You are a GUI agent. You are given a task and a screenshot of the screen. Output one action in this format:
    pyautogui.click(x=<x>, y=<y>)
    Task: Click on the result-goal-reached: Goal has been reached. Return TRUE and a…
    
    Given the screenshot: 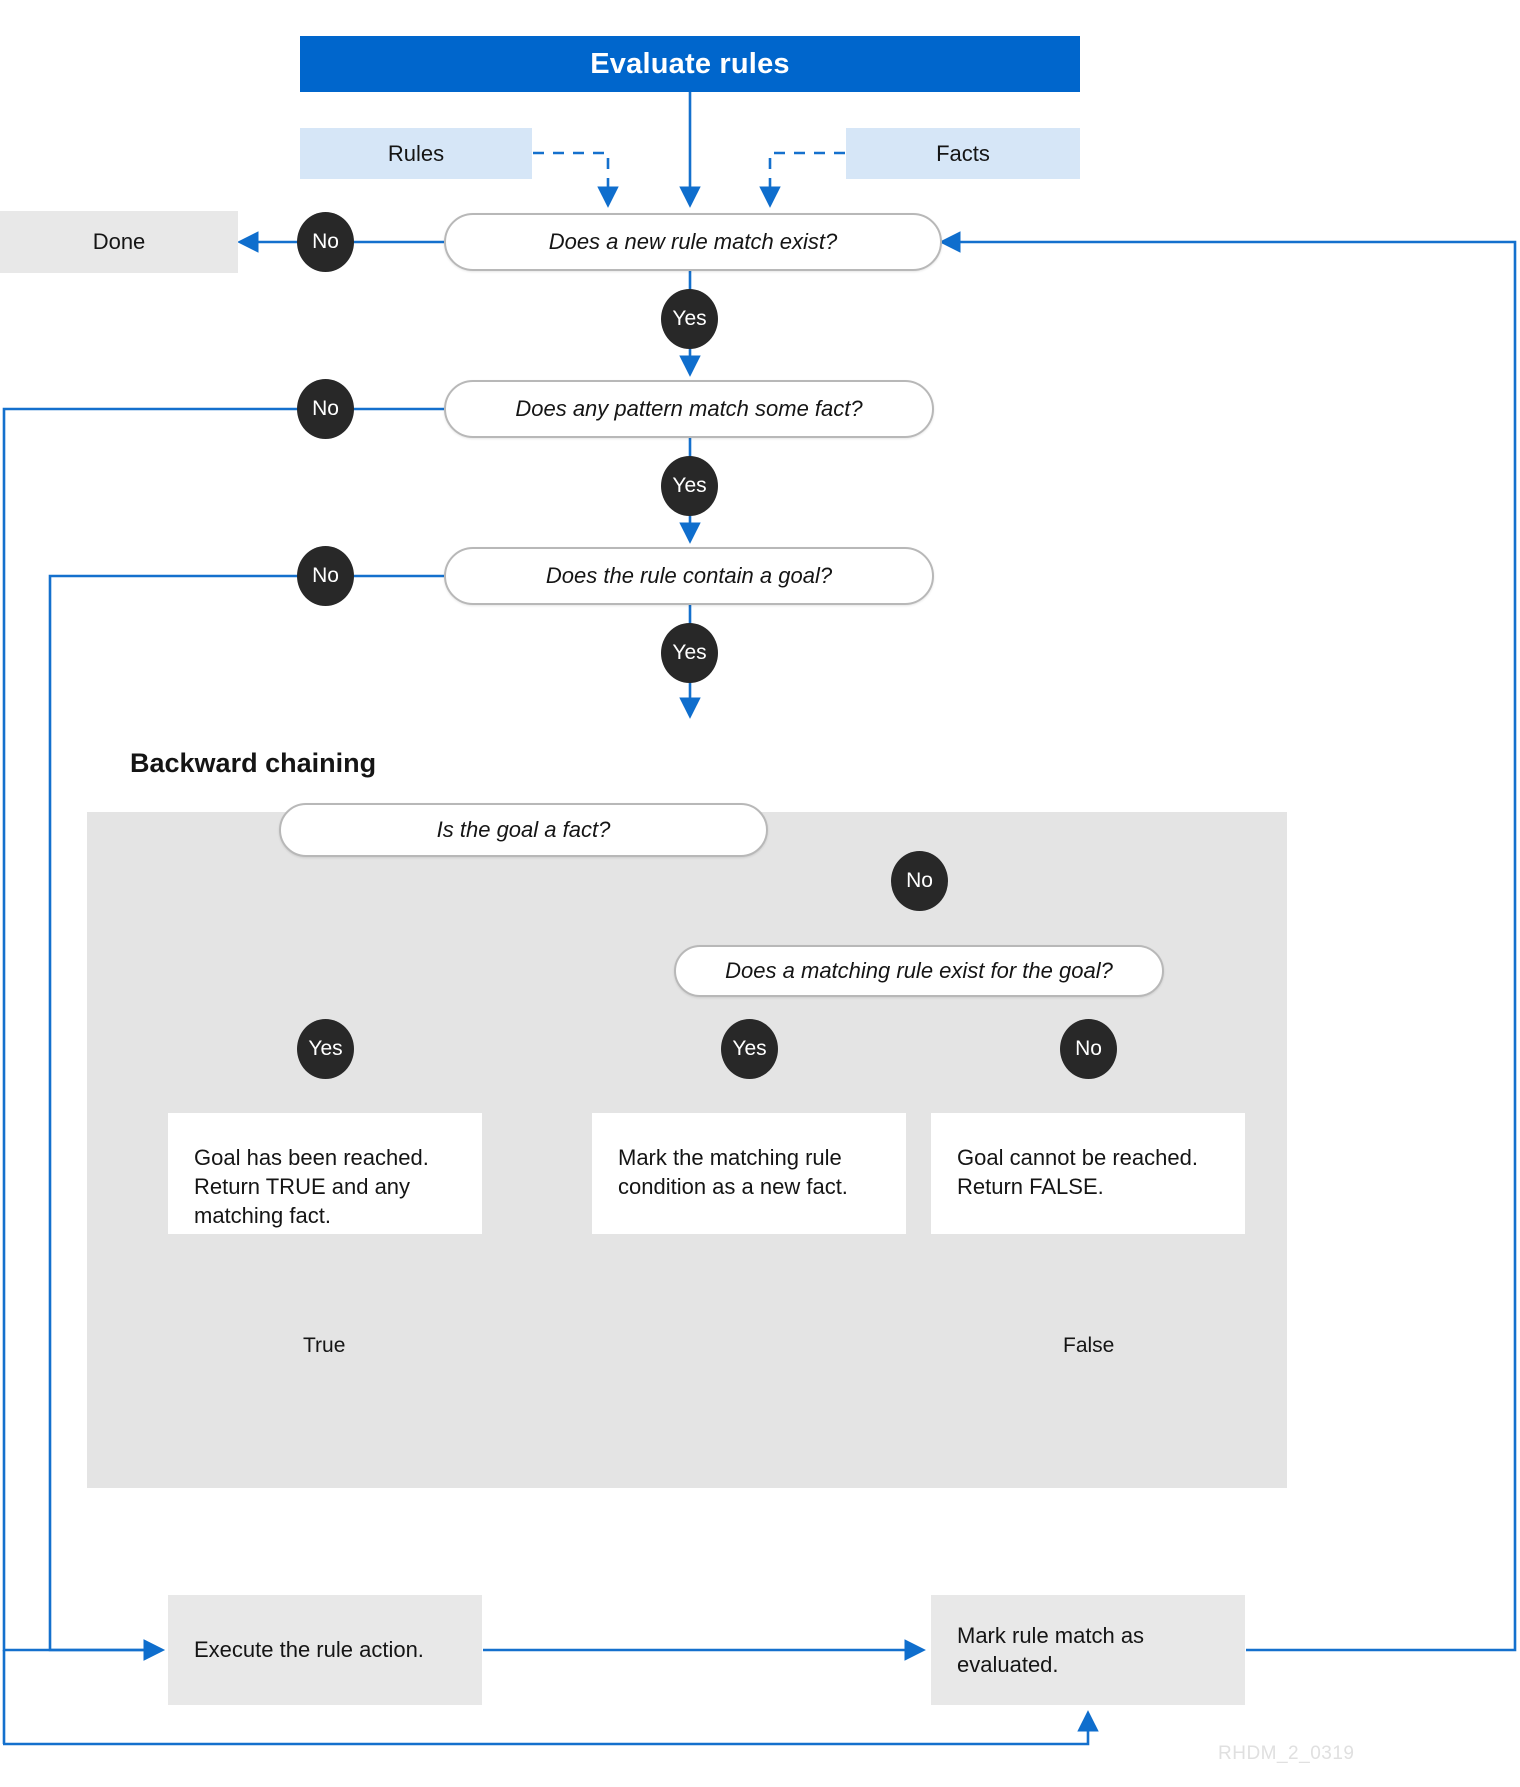 What is the action you would take?
    pyautogui.click(x=325, y=1173)
    